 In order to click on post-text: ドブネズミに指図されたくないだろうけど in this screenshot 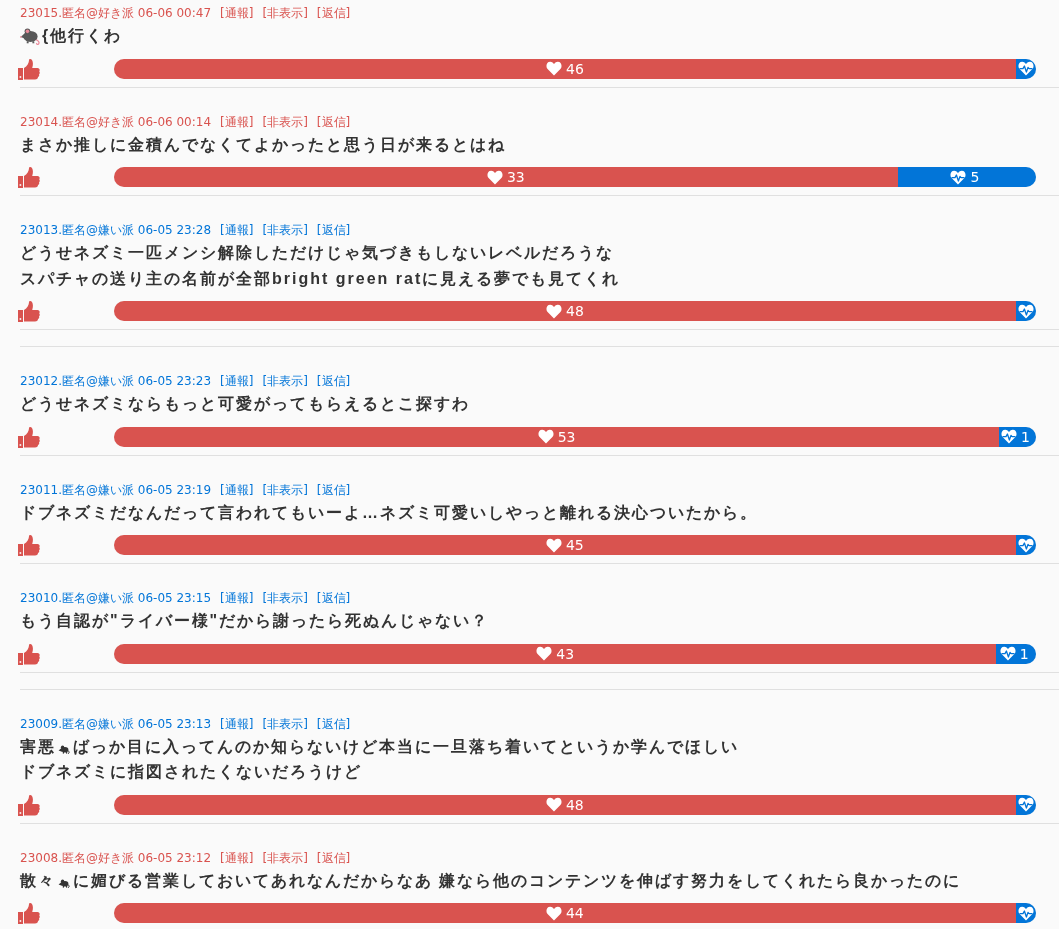, I will do `click(191, 772)`.